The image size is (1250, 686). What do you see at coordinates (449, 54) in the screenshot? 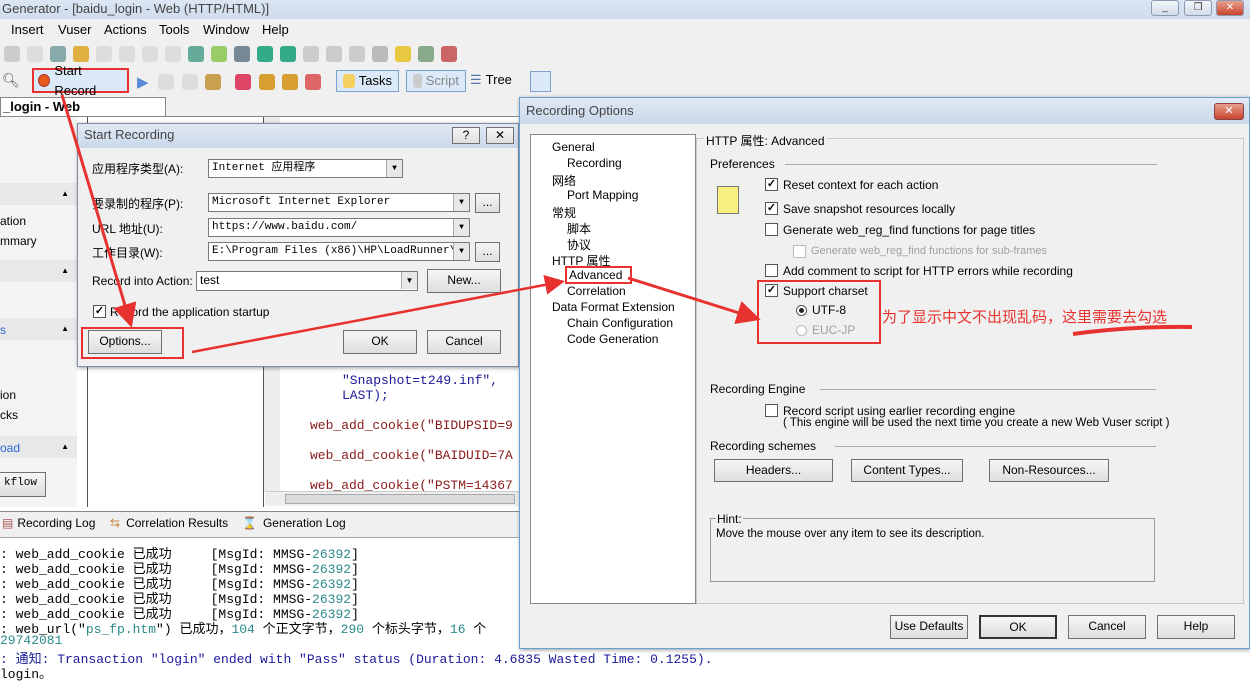
I see `remove-step-icon` at bounding box center [449, 54].